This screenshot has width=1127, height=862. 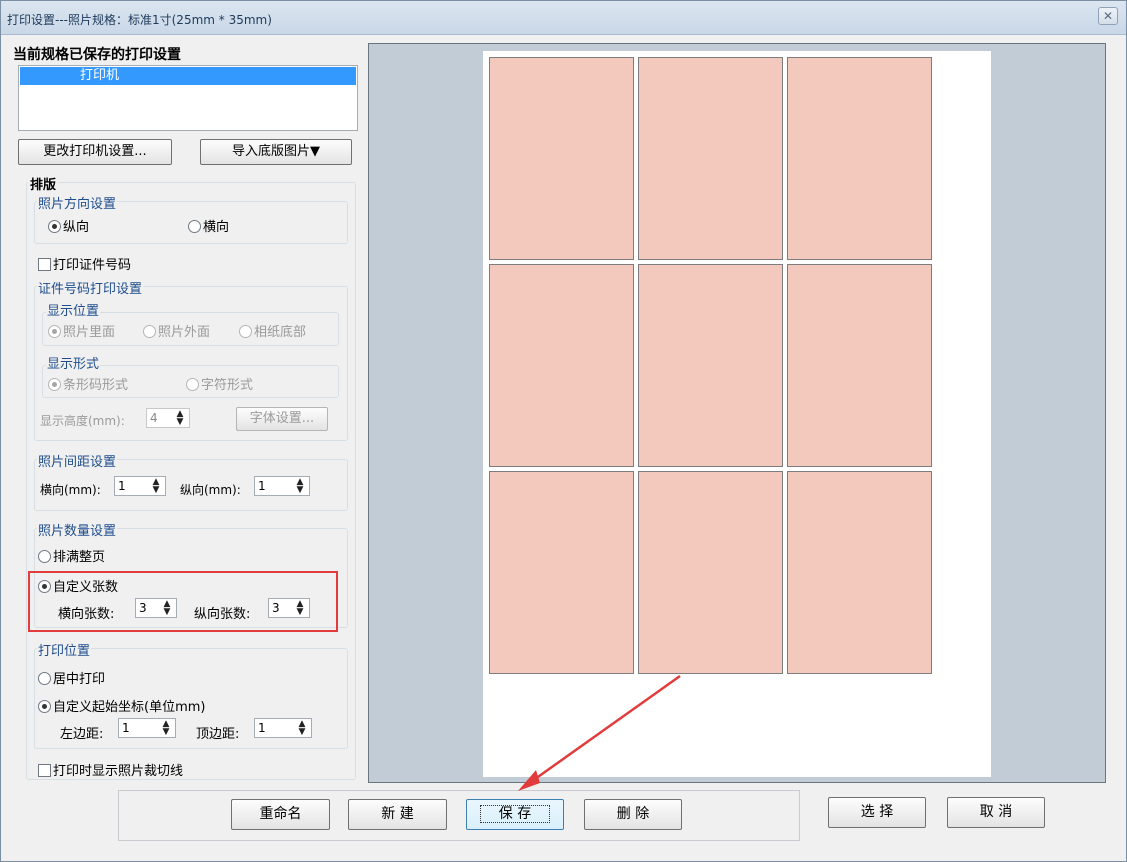 I want to click on spacing-horizontal-stepper: 1 ▲ ▼, so click(x=140, y=486).